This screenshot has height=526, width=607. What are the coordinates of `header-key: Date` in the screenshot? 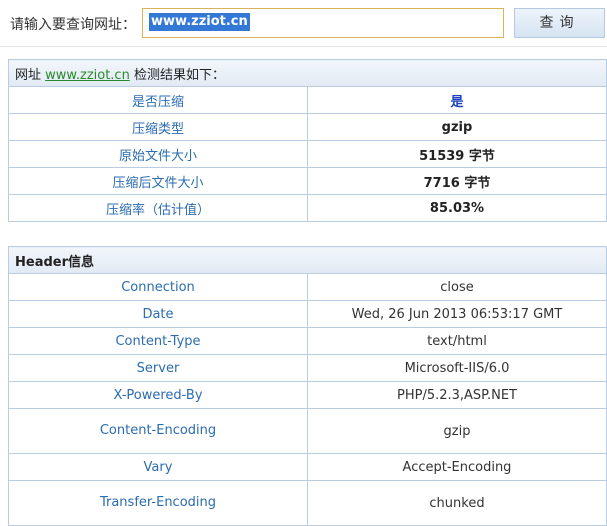 It's located at (158, 314).